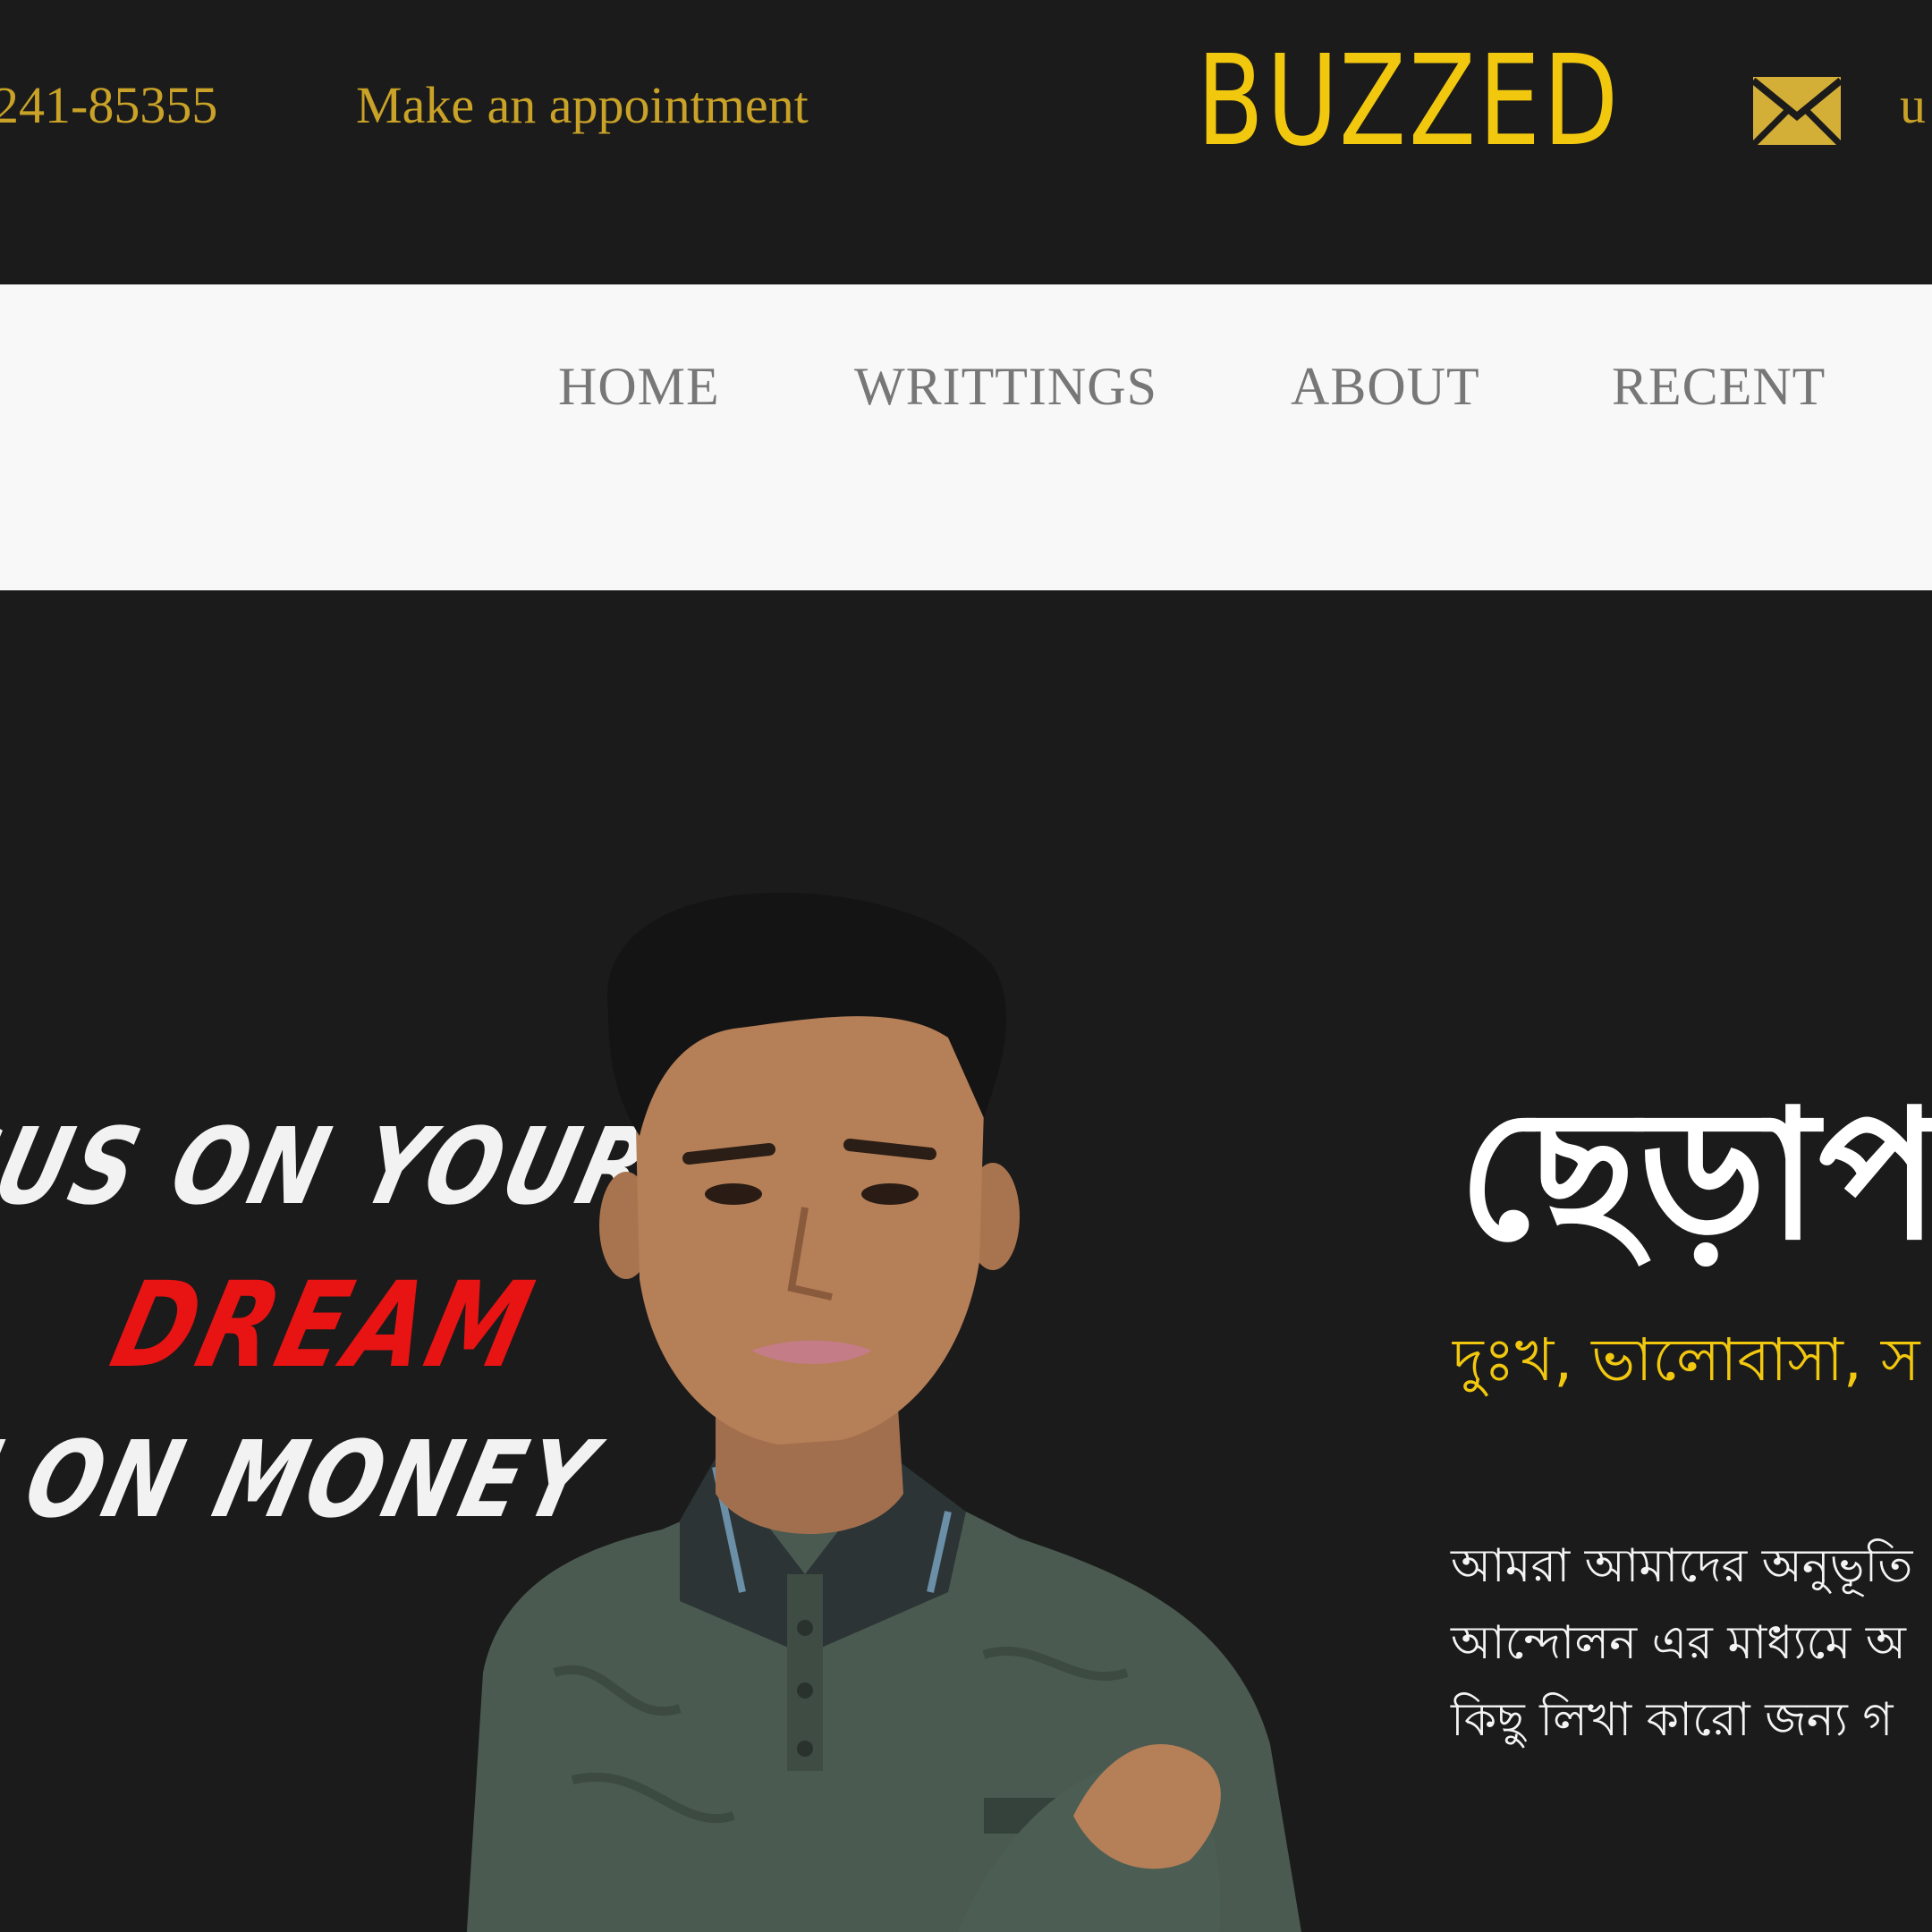  I want to click on nav-item-home: HOME, so click(639, 387).